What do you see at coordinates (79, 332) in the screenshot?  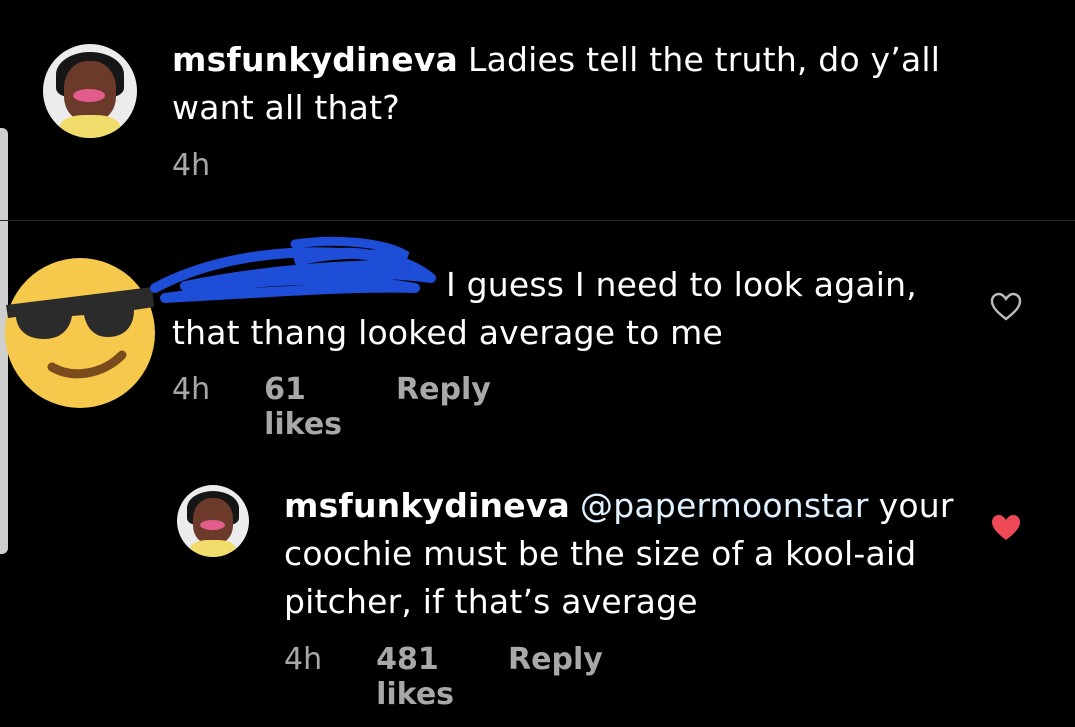 I see `sunglasses-emoji-icon` at bounding box center [79, 332].